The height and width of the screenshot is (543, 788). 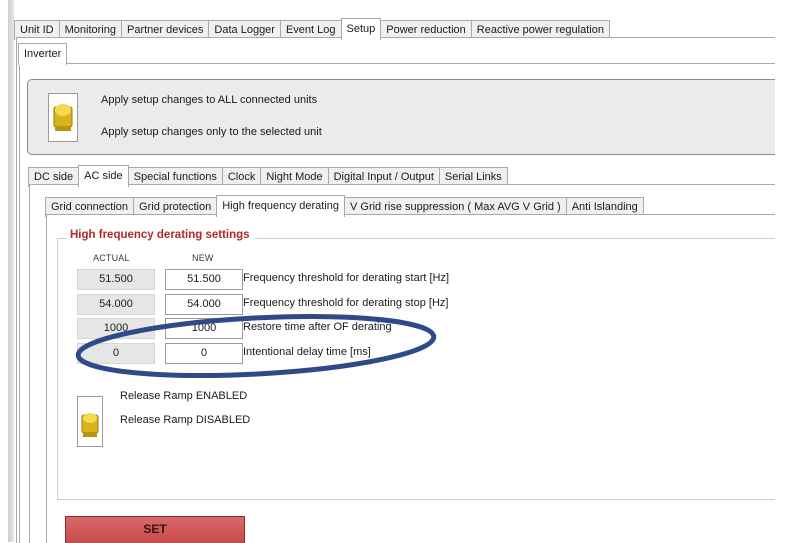 I want to click on new-value-intentional-delay-input: 0, so click(x=204, y=353).